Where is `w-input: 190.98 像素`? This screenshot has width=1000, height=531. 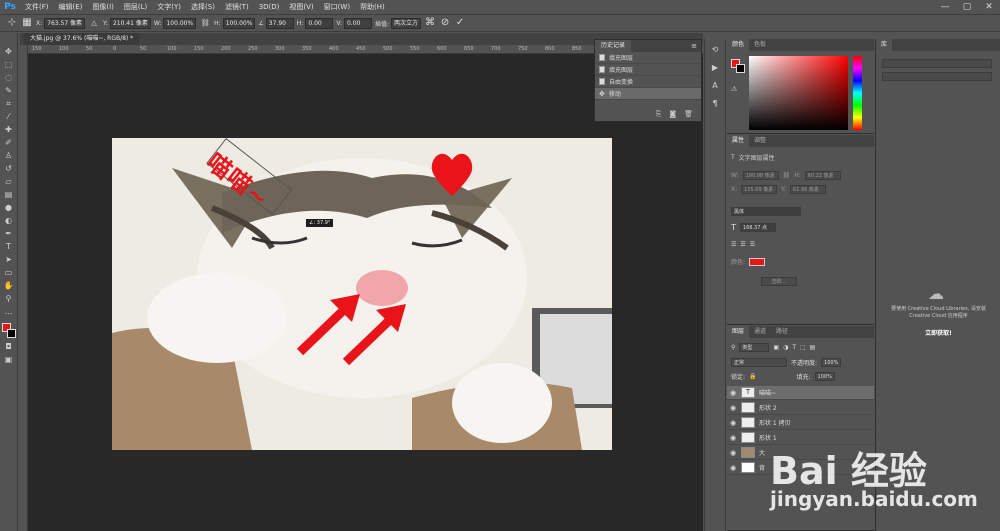
w-input: 190.98 像素 is located at coordinates (760, 175).